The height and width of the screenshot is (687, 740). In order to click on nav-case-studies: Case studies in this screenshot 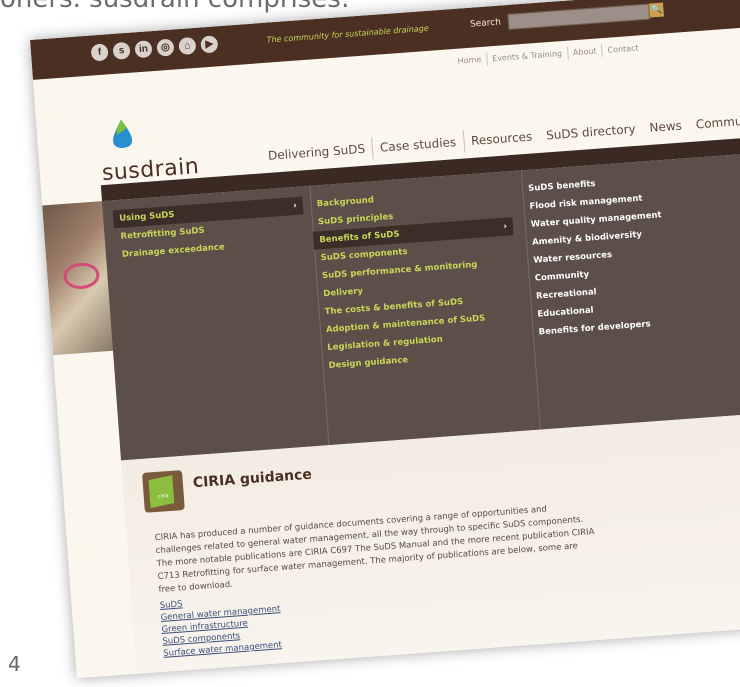, I will do `click(418, 145)`.